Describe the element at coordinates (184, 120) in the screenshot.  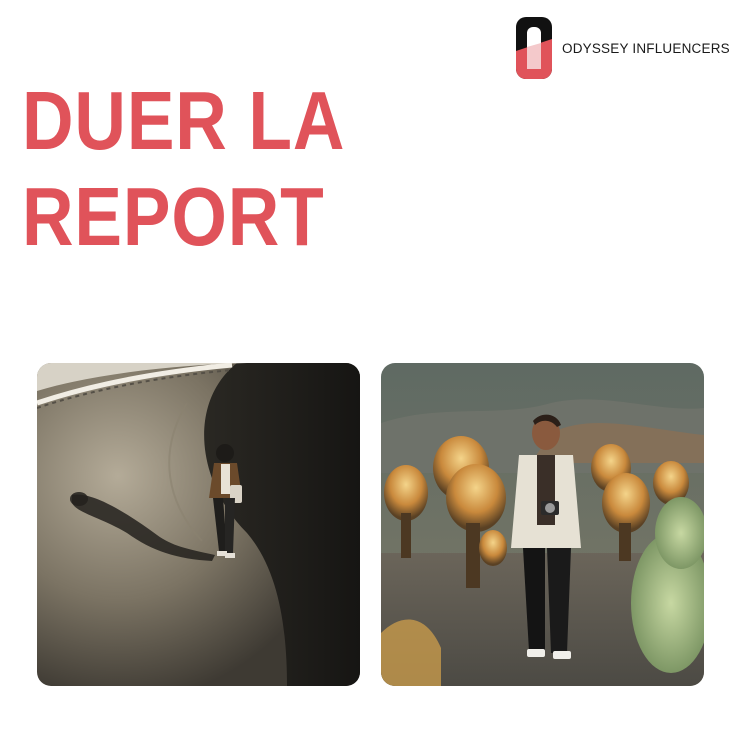
I see `report-title-line-1: DUER LA` at that location.